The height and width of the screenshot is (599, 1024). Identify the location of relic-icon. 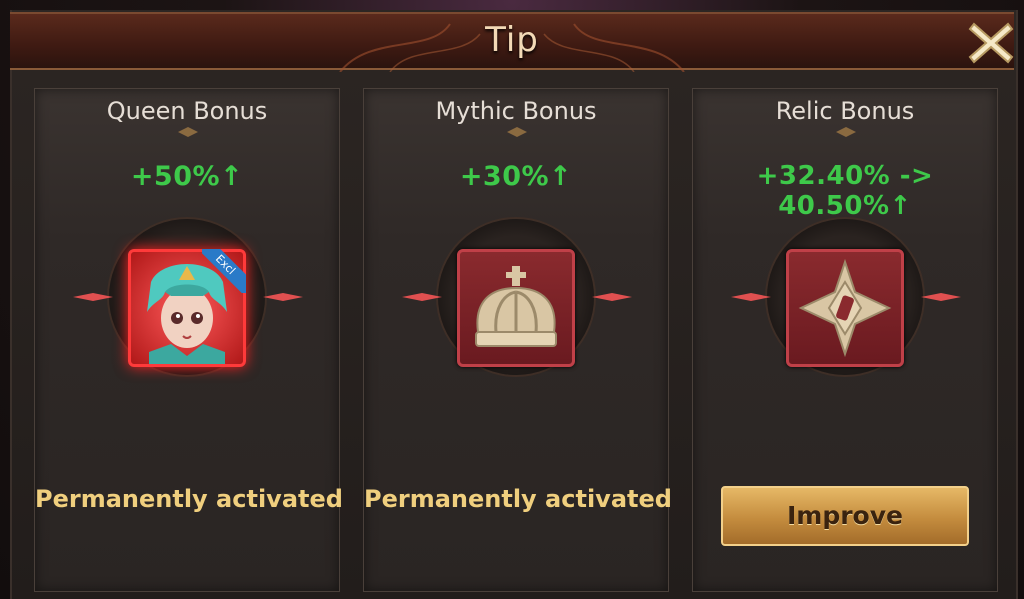
(845, 308).